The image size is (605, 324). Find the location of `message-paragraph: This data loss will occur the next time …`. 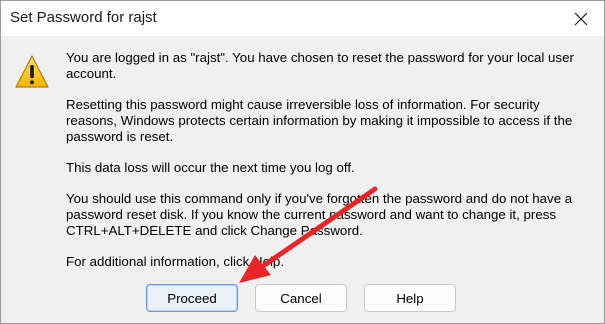

message-paragraph: This data loss will occur the next time … is located at coordinates (210, 167).